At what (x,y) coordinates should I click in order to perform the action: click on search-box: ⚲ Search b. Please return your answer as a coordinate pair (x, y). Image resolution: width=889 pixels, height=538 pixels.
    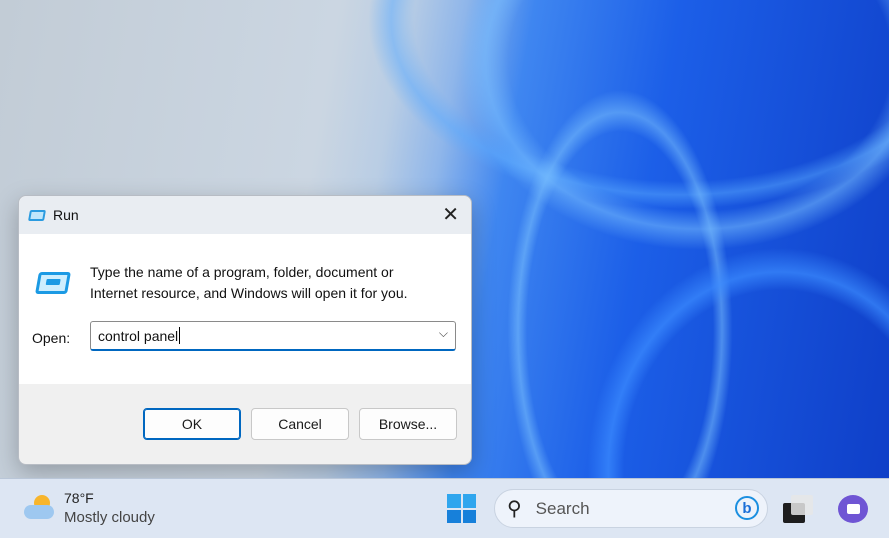
    Looking at the image, I should click on (631, 508).